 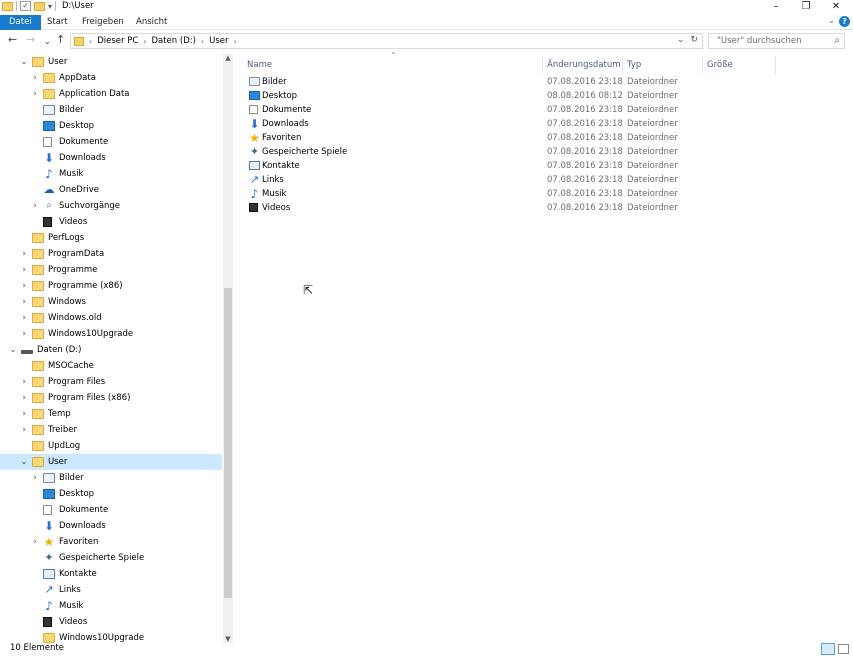 What do you see at coordinates (111, 238) in the screenshot?
I see `tree-item: PerfLogs` at bounding box center [111, 238].